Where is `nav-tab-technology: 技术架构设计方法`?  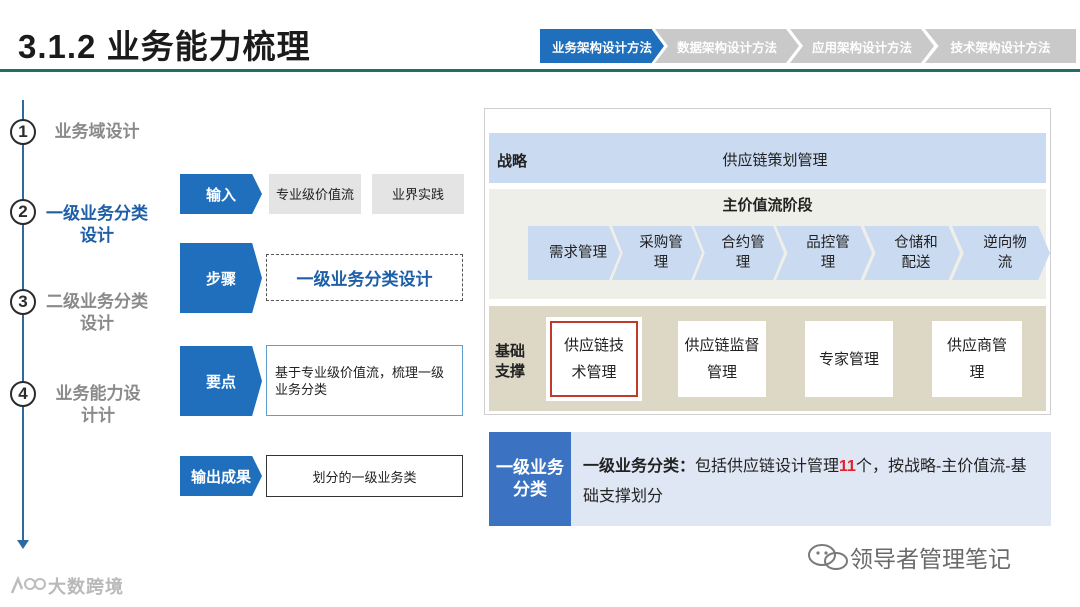
nav-tab-technology: 技术架构设计方法 is located at coordinates (1000, 46).